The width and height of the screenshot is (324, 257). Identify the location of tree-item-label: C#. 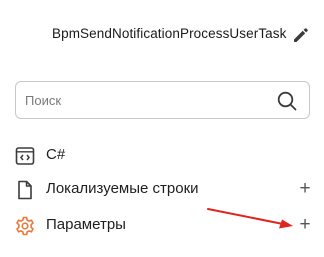
(56, 154).